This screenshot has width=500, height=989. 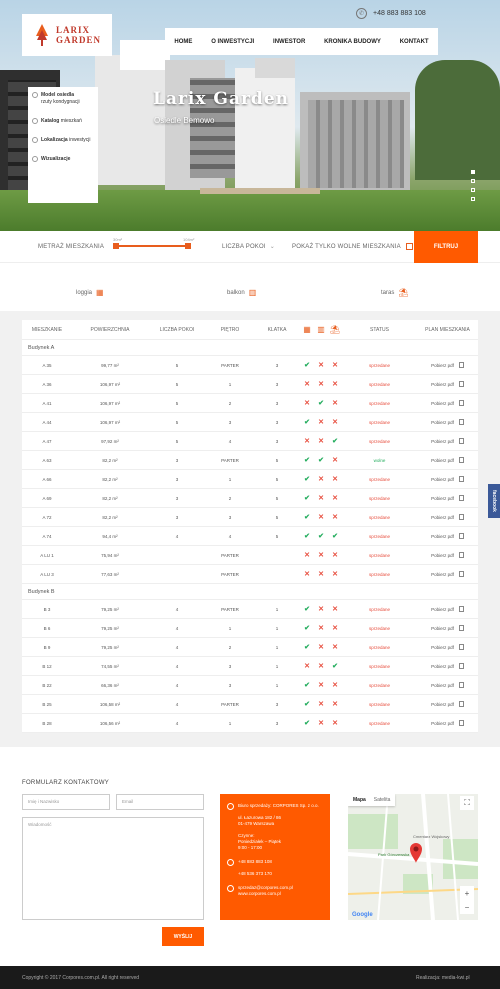 What do you see at coordinates (321, 704) in the screenshot?
I see `cross-icon: ✕` at bounding box center [321, 704].